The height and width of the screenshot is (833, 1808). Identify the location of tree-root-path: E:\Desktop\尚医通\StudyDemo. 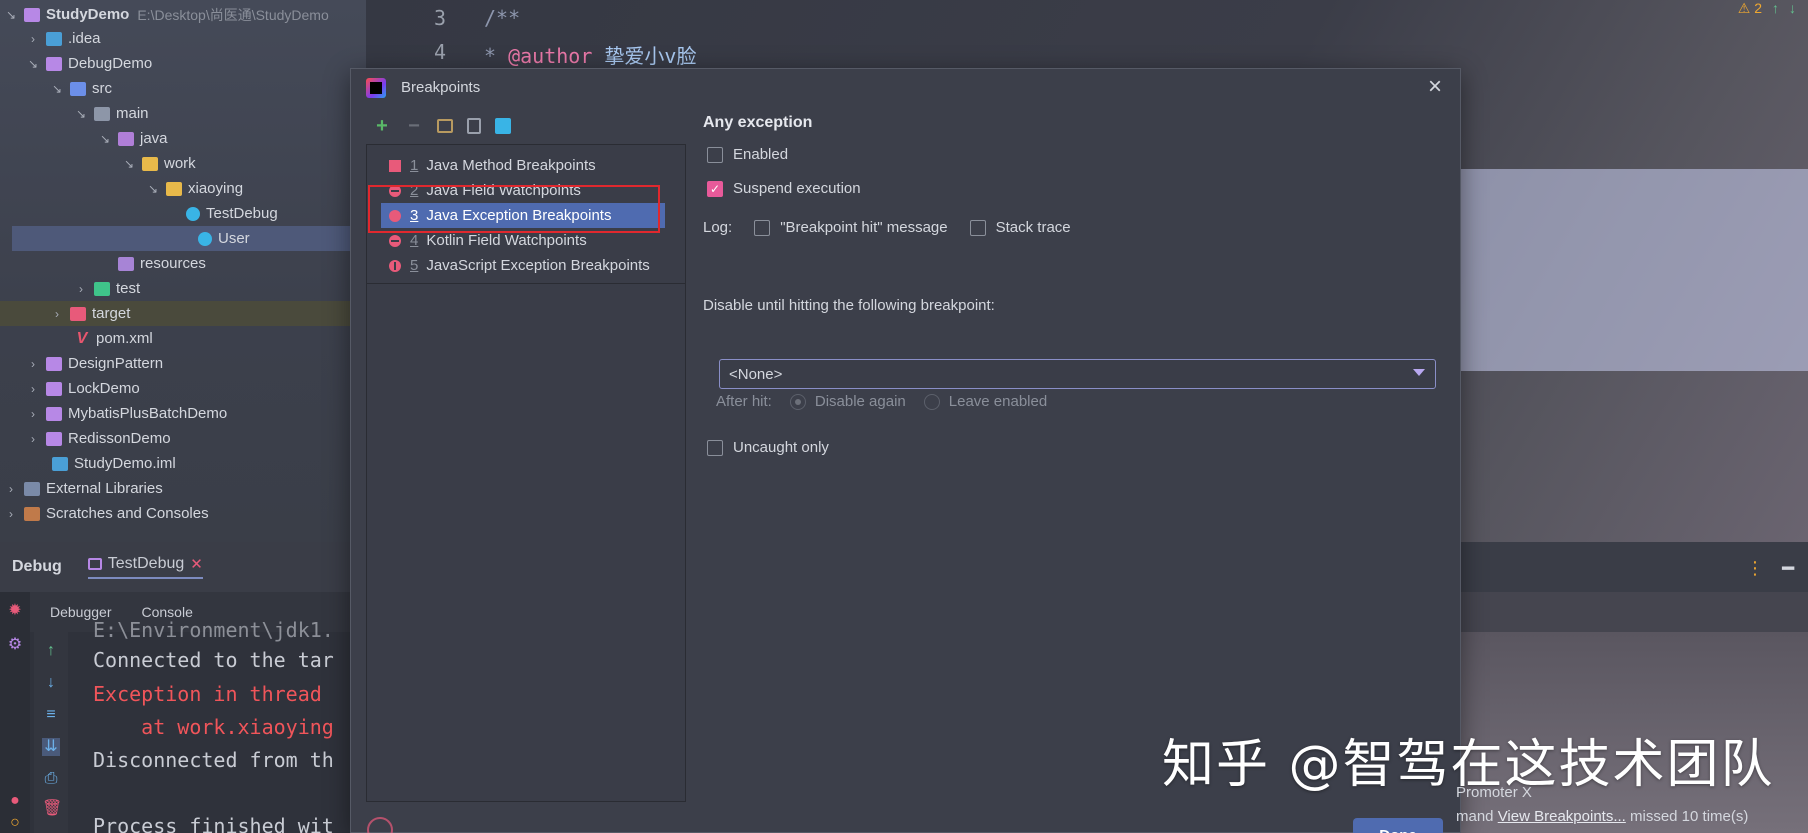
(233, 14).